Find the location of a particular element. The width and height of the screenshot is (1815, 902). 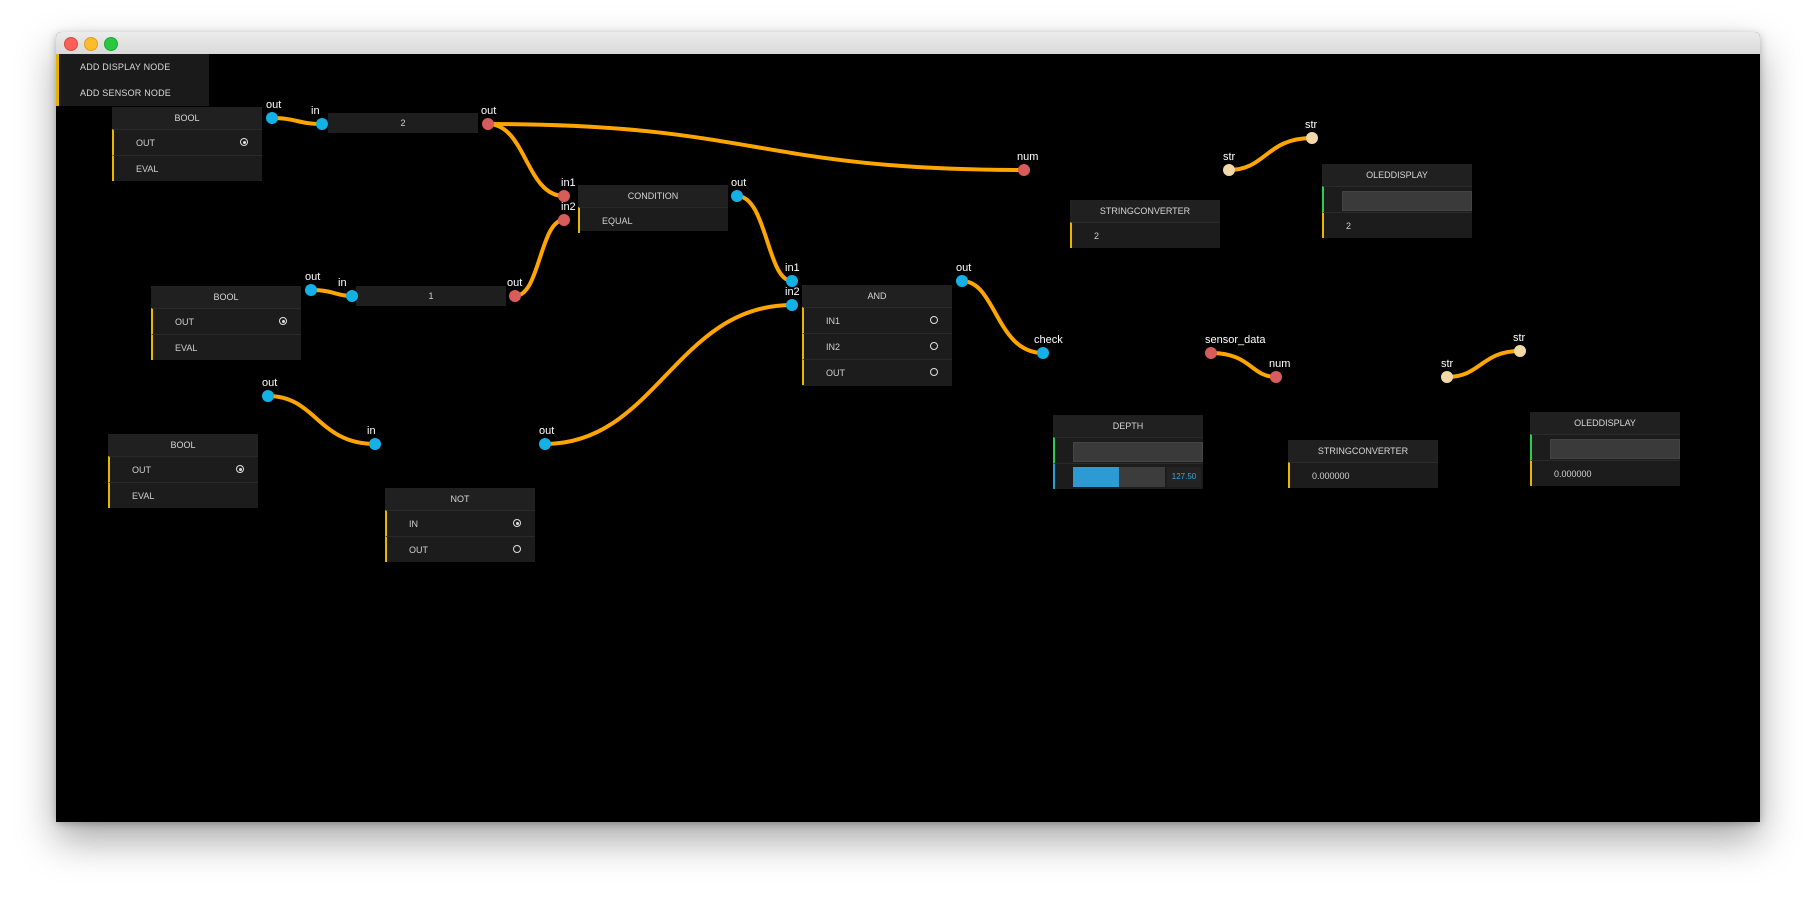

add-display-node-button: ADD DISPLAY NODE is located at coordinates (134, 67).